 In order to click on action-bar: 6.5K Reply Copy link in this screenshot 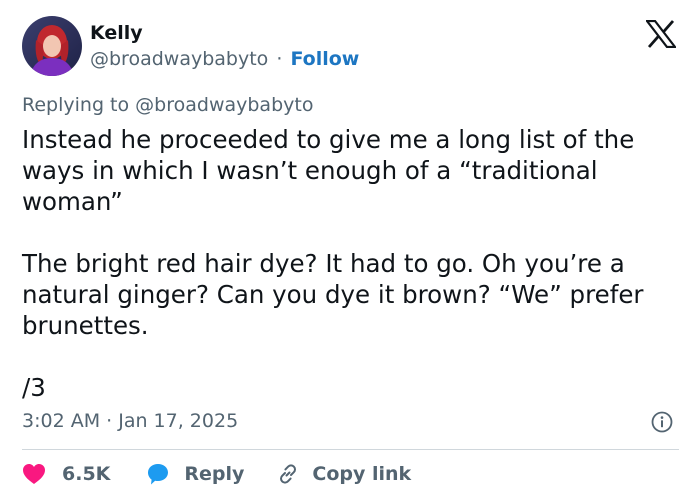, I will do `click(216, 474)`.